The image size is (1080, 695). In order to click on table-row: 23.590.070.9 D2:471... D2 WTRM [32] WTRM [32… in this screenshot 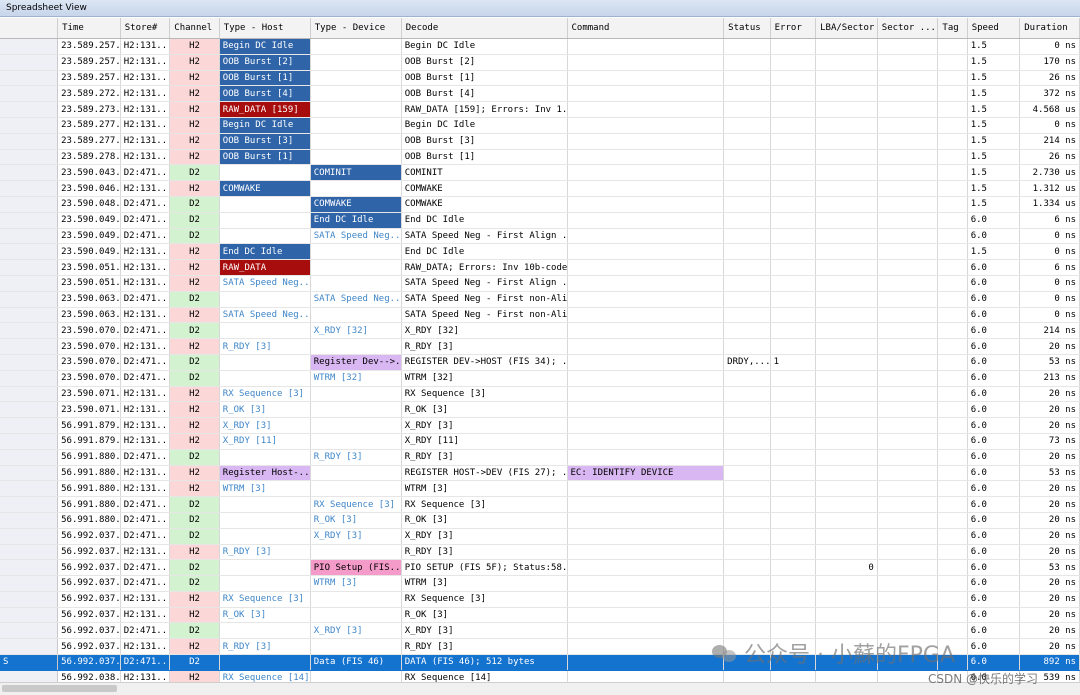, I will do `click(540, 378)`.